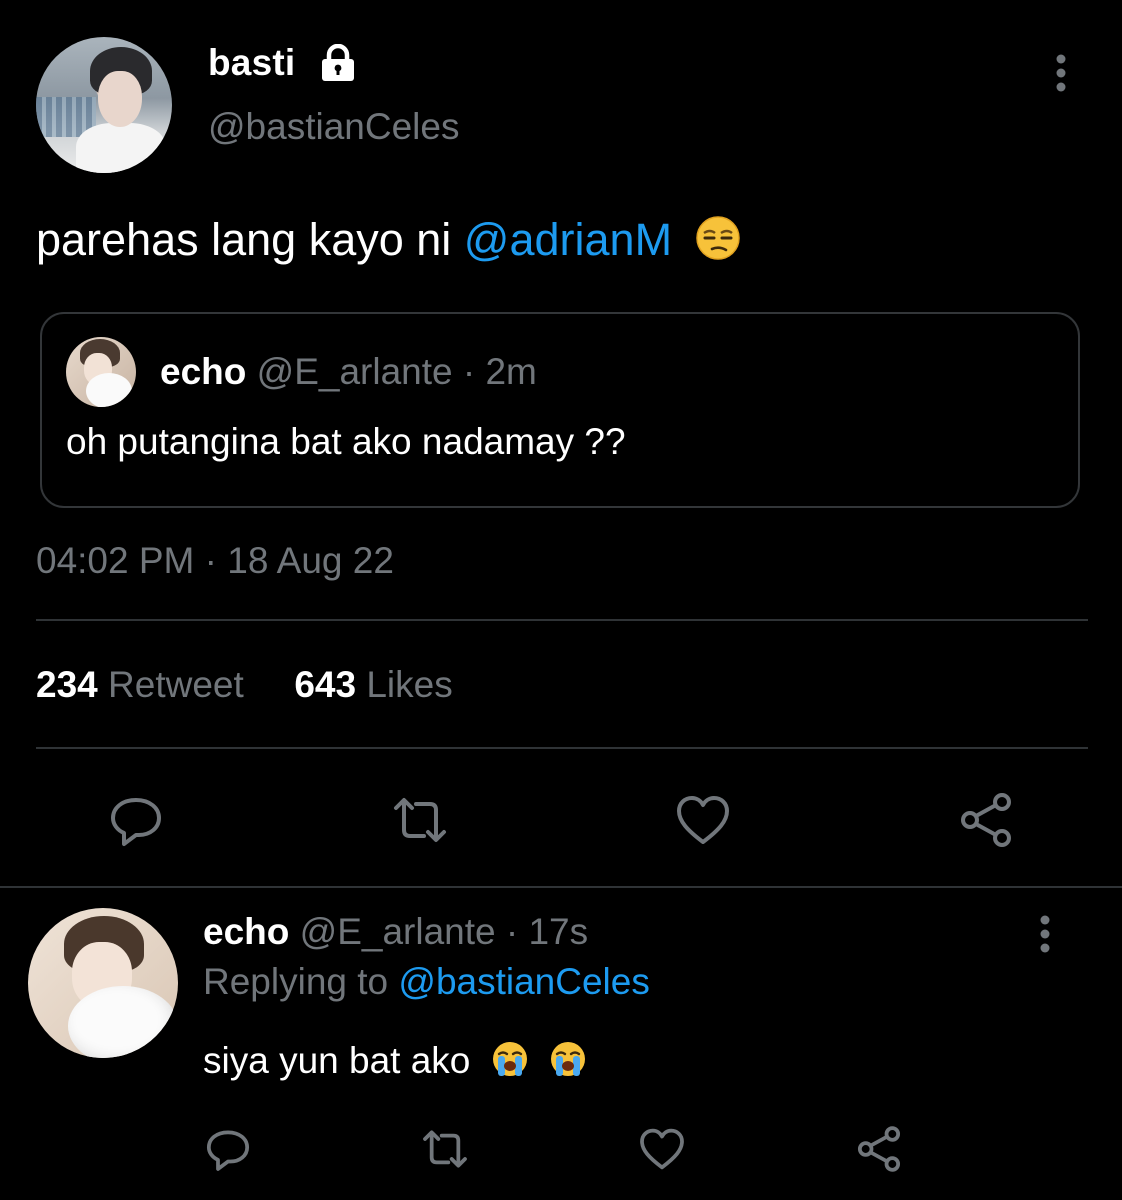  What do you see at coordinates (67, 684) in the screenshot?
I see `retweet-count: 234` at bounding box center [67, 684].